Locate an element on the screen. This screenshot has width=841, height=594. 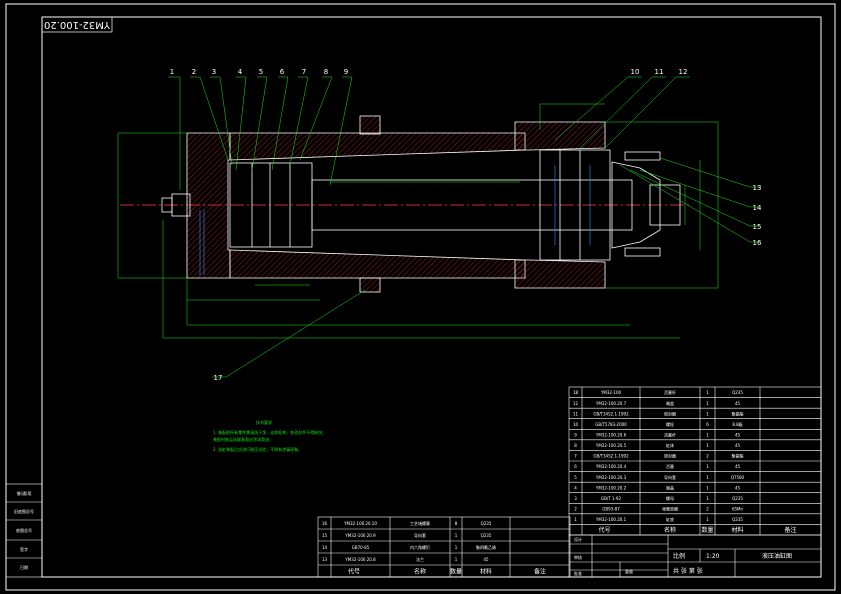
drawing-number: YM32-100.20 is located at coordinates (77, 24).